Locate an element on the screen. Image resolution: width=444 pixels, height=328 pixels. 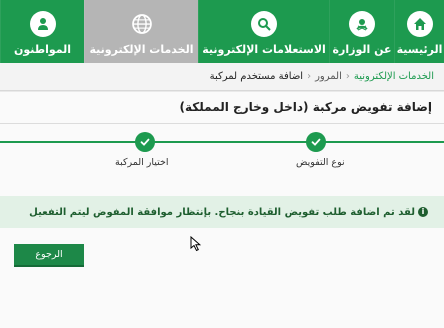
nav-item-label: الرئيسية is located at coordinates (419, 49).